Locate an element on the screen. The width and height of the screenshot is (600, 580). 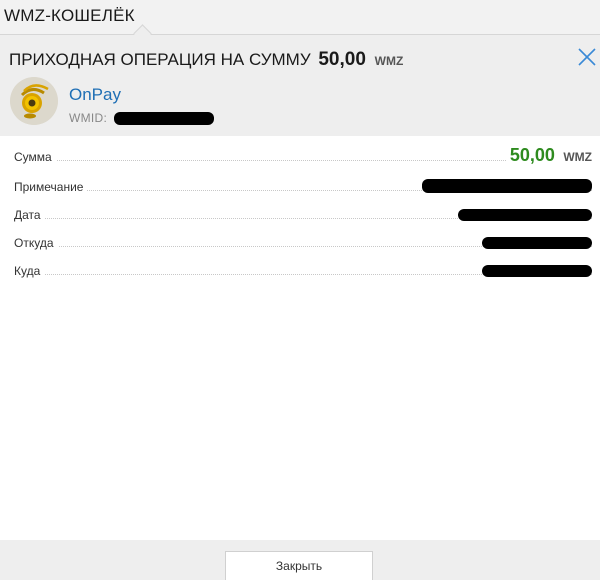
from-label: Откуда is located at coordinates (36, 243).